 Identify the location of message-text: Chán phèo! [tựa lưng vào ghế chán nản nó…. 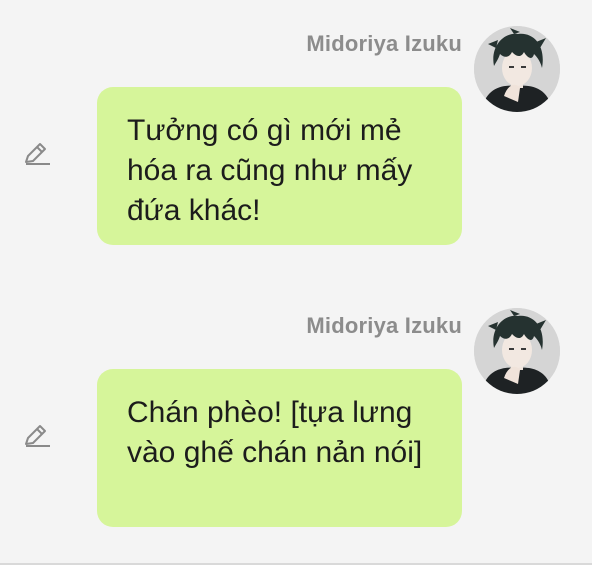
(275, 432).